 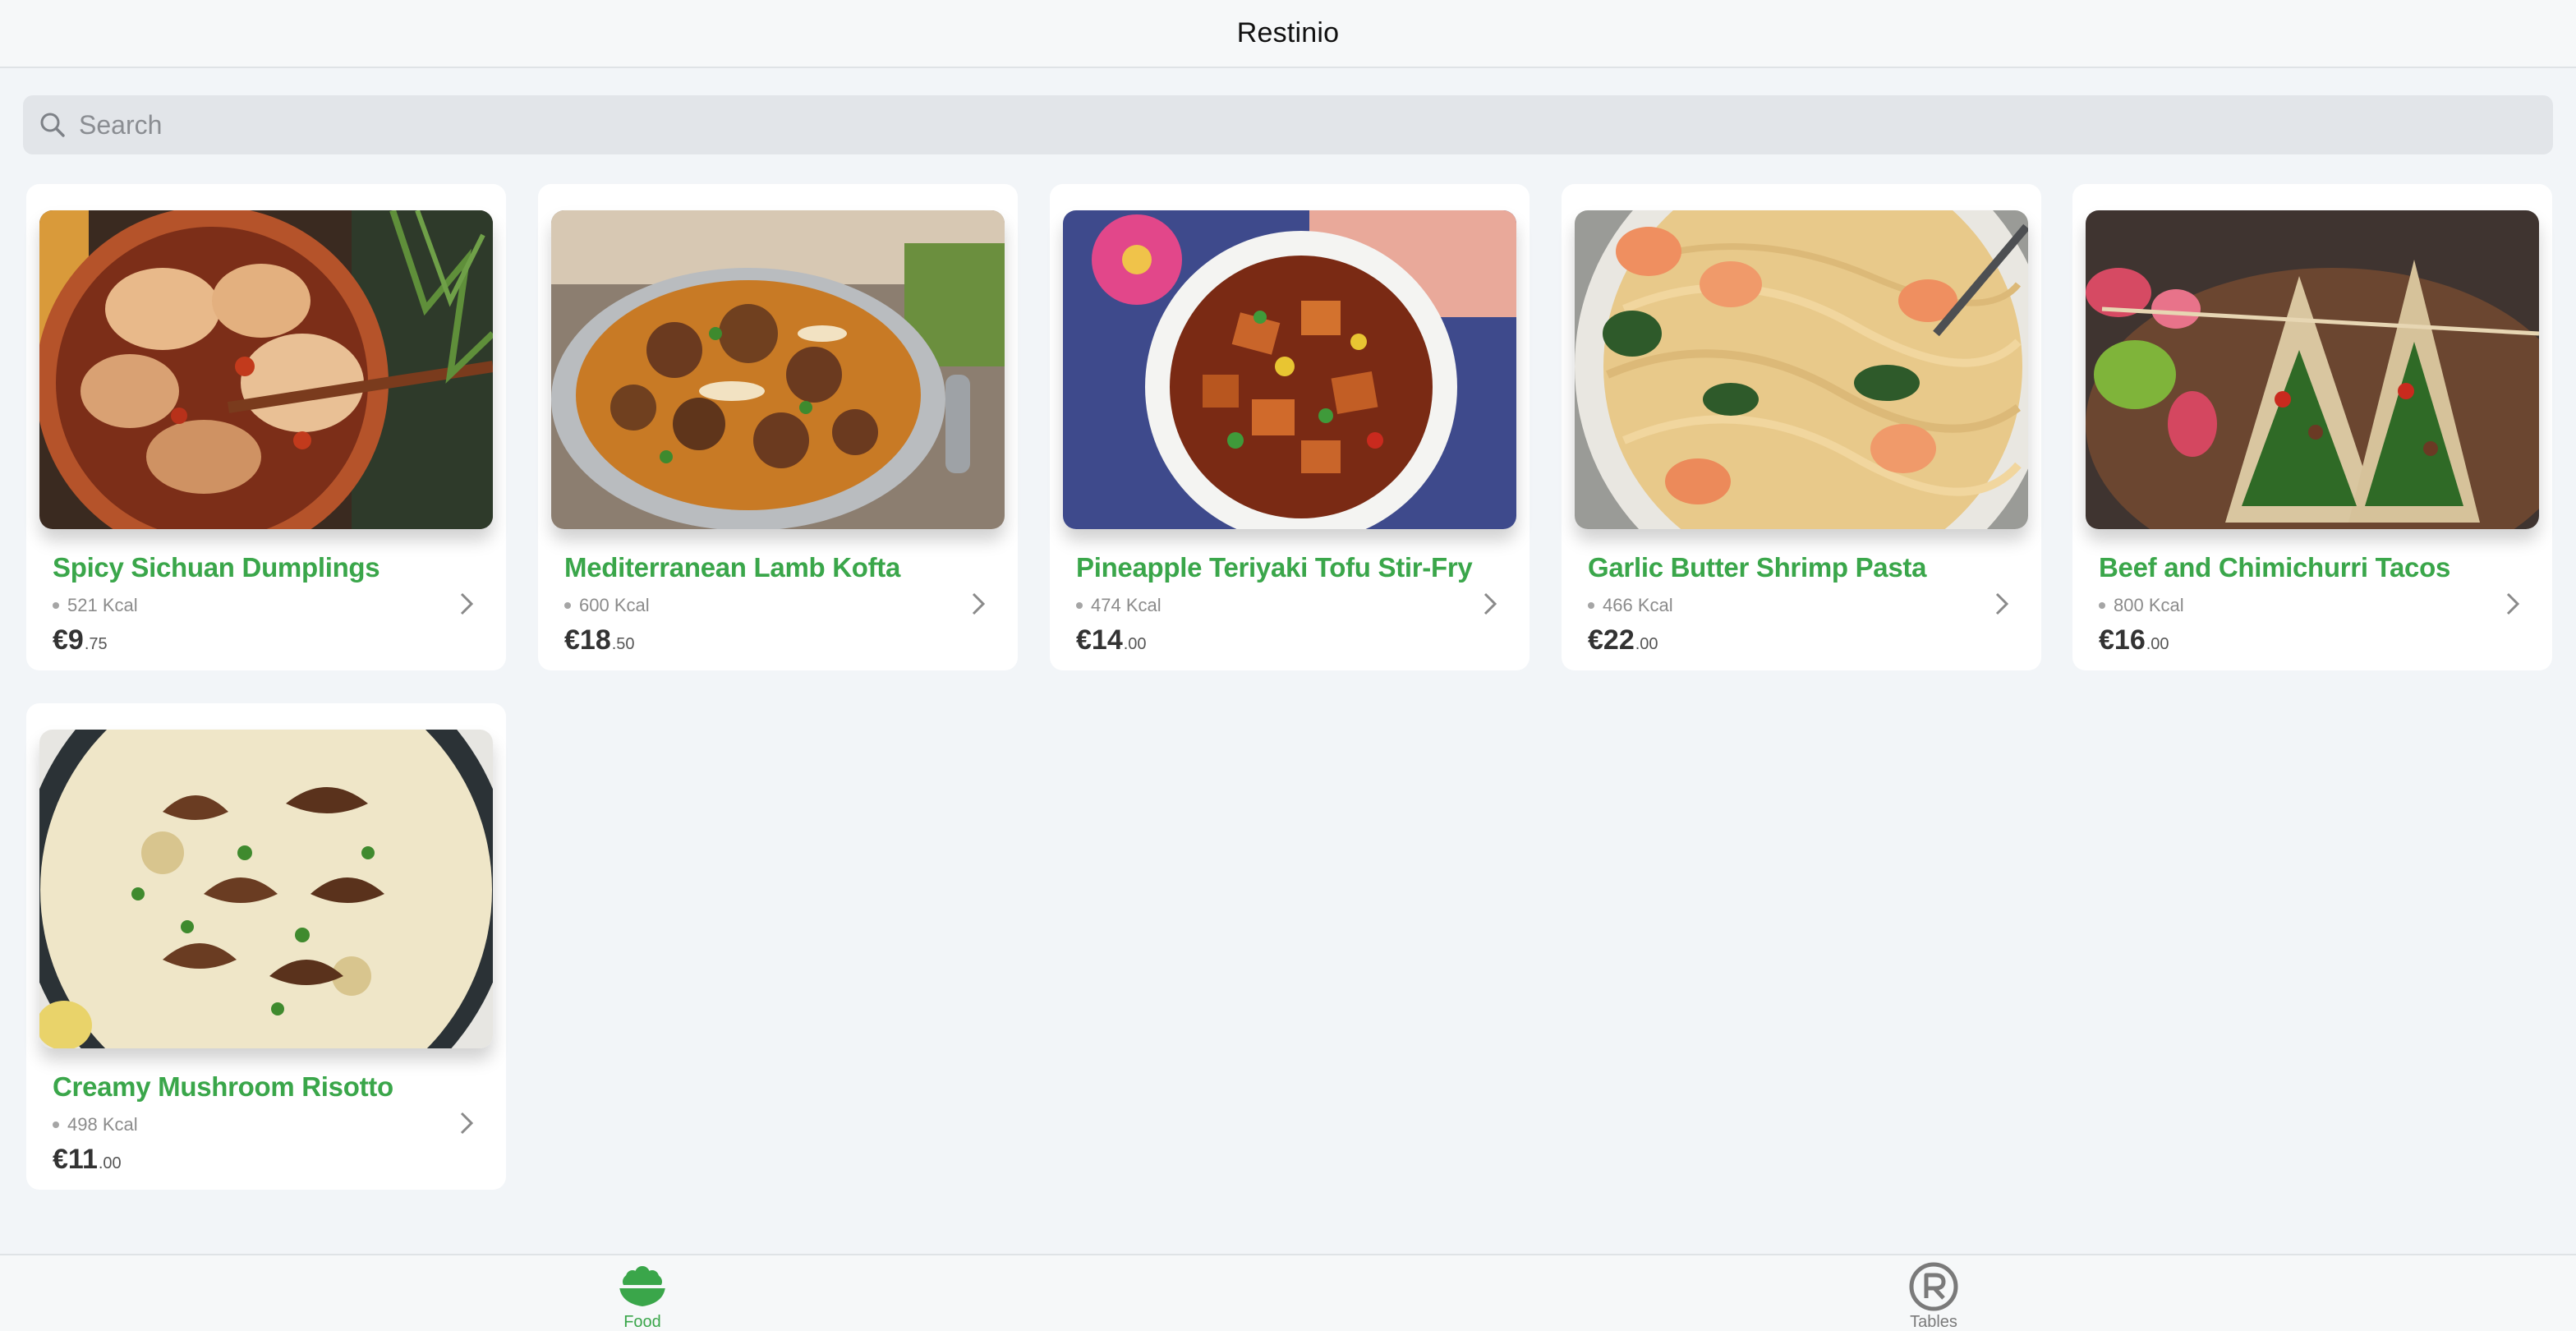 I want to click on menu-item-price: €18 .50, so click(x=599, y=640).